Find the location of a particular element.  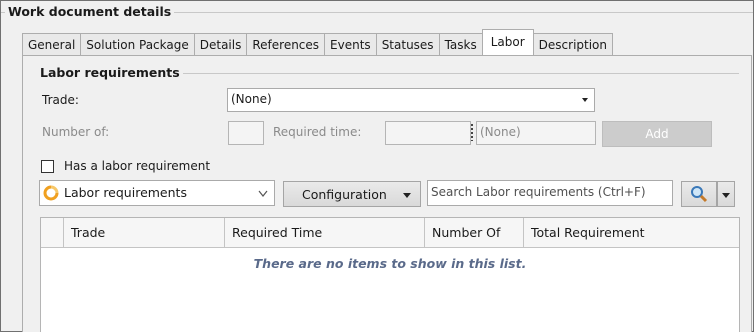

view-select-label: Labor requirements is located at coordinates (125, 192).